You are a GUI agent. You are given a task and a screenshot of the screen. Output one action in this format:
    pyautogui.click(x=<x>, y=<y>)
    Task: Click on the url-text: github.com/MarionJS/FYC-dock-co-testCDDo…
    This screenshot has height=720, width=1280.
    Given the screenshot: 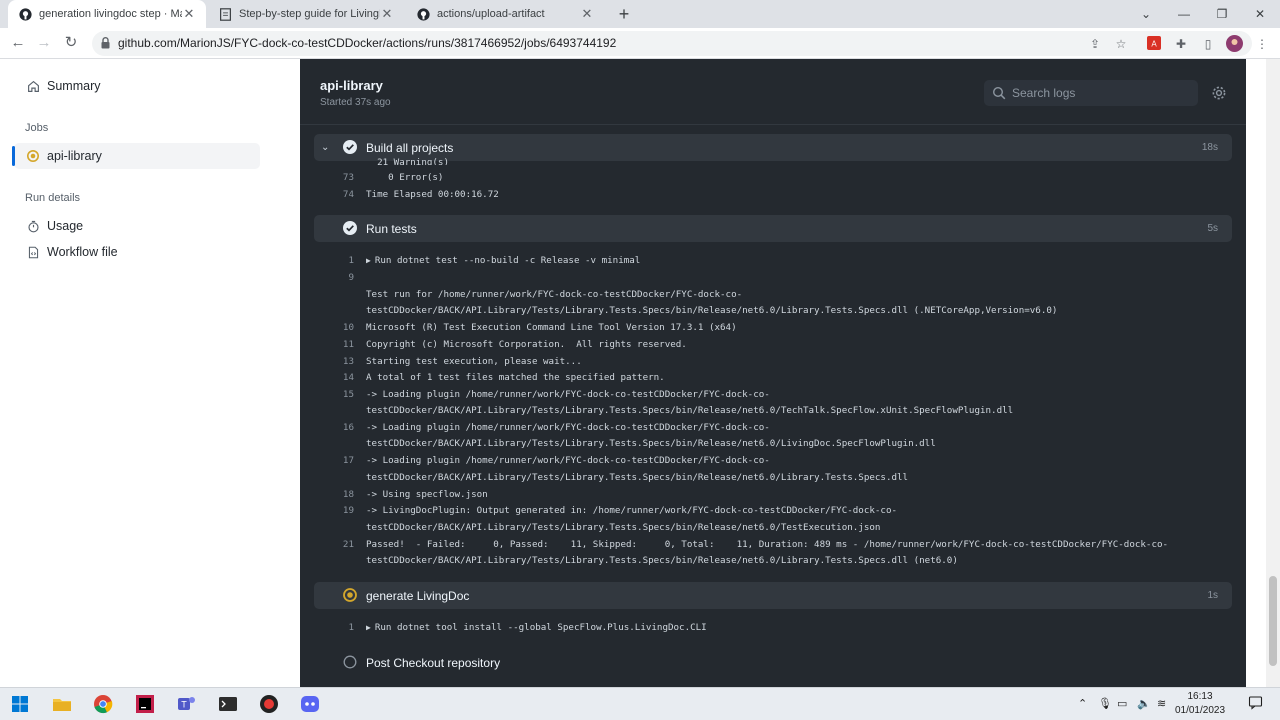 What is the action you would take?
    pyautogui.click(x=367, y=43)
    